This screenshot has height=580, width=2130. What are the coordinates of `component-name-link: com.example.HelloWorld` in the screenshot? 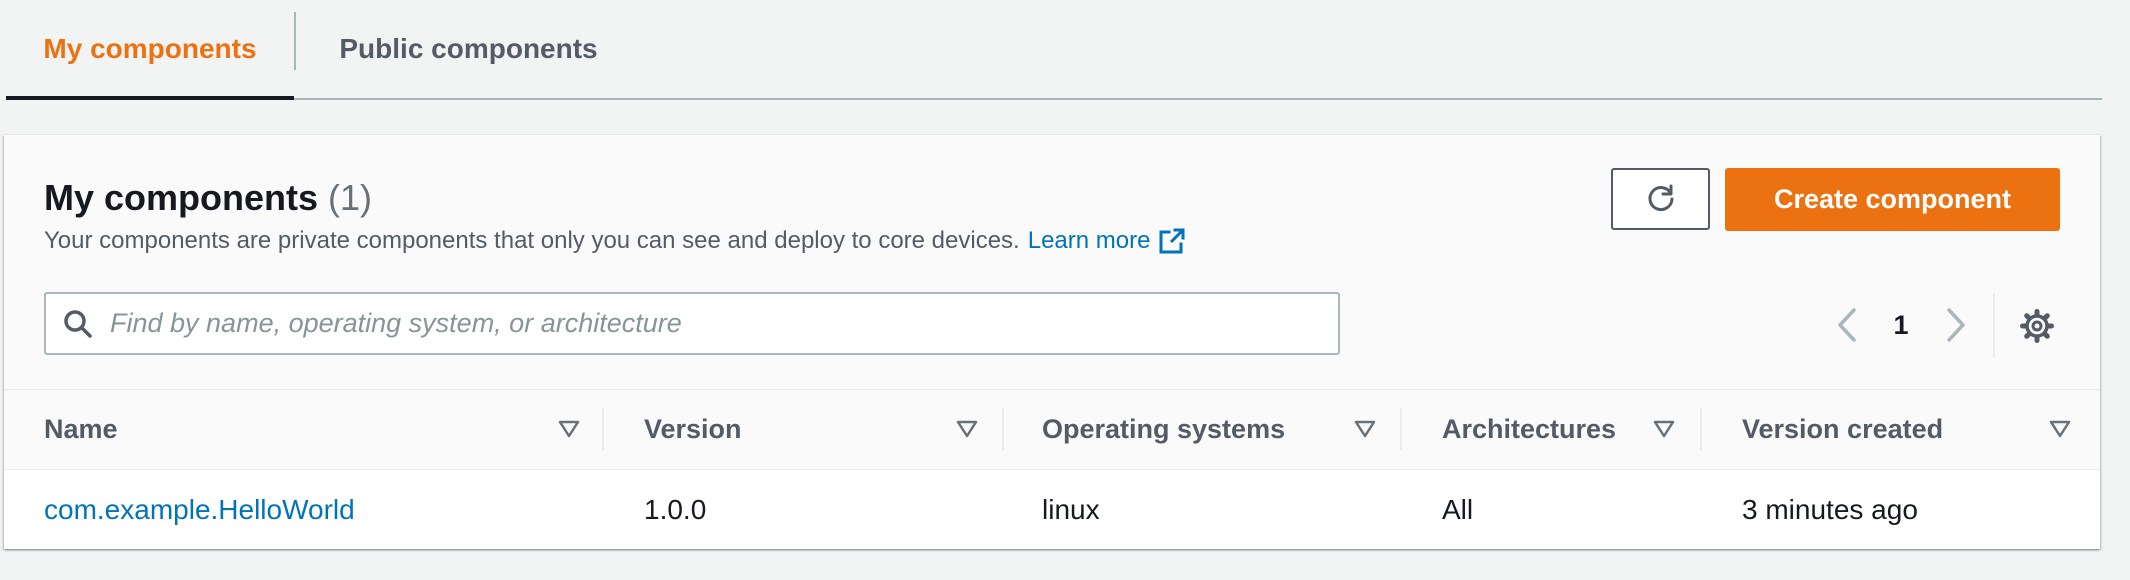 It's located at (199, 509).